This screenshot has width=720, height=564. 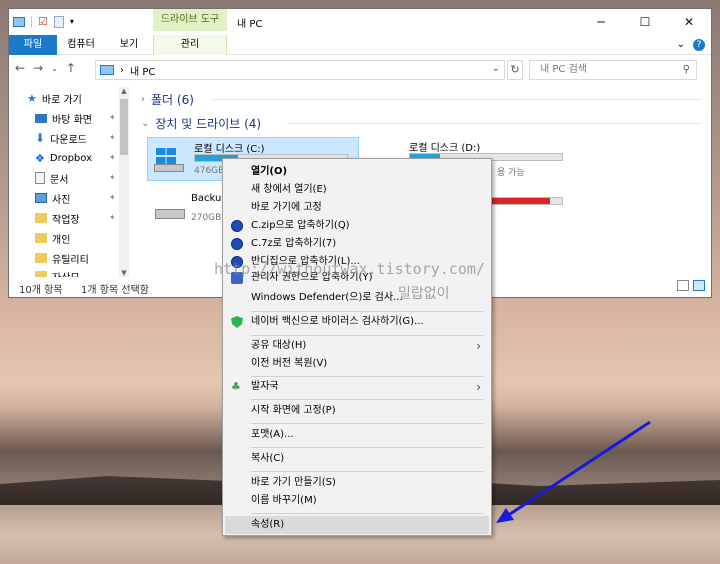 I want to click on annotation-arrow, so click(x=573, y=471).